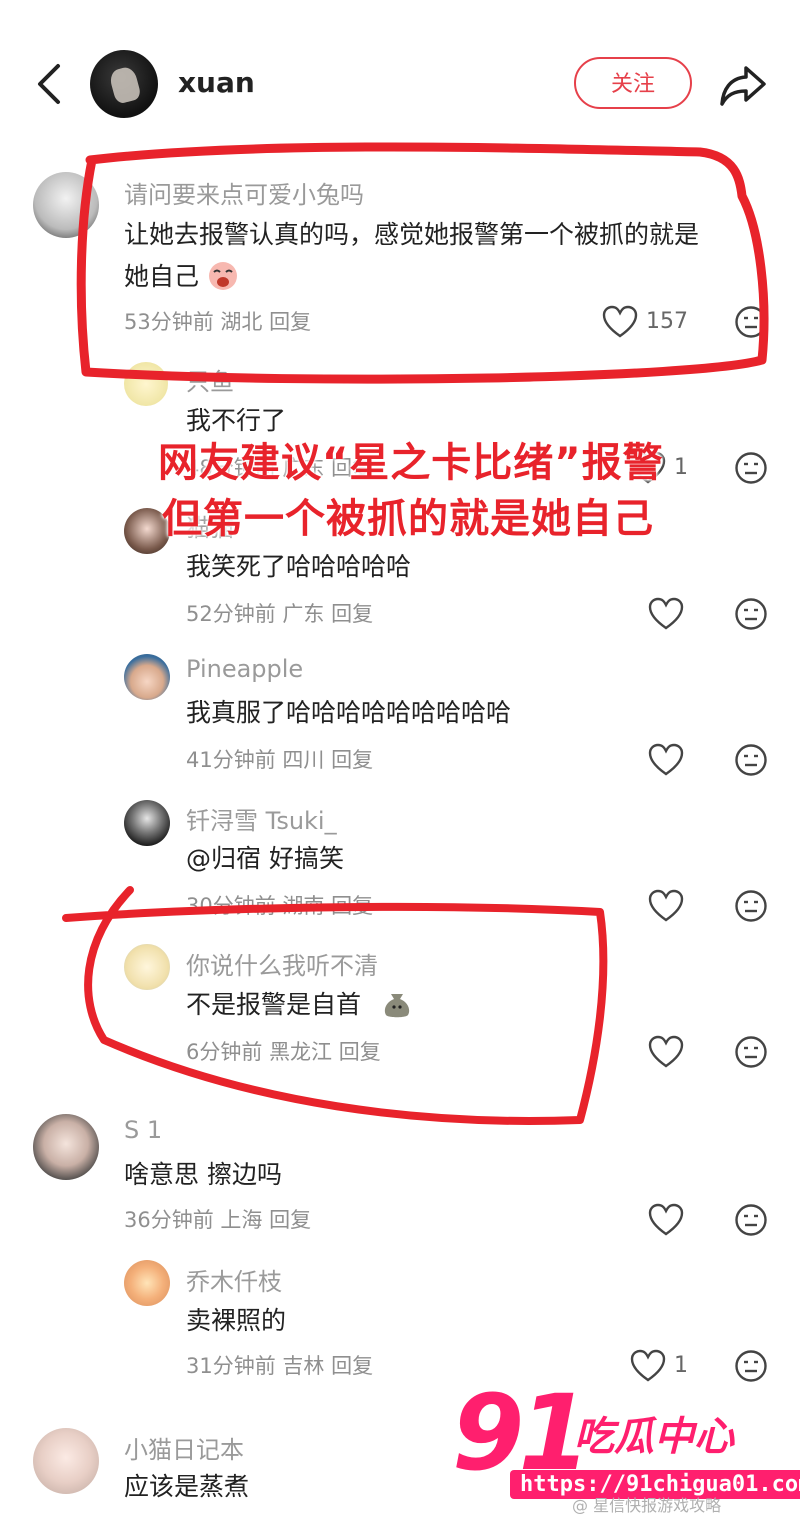 This screenshot has width=800, height=1517. Describe the element at coordinates (411, 463) in the screenshot. I see `annotation-caption-line1: 网友建议“星之卡比绪”报警` at that location.